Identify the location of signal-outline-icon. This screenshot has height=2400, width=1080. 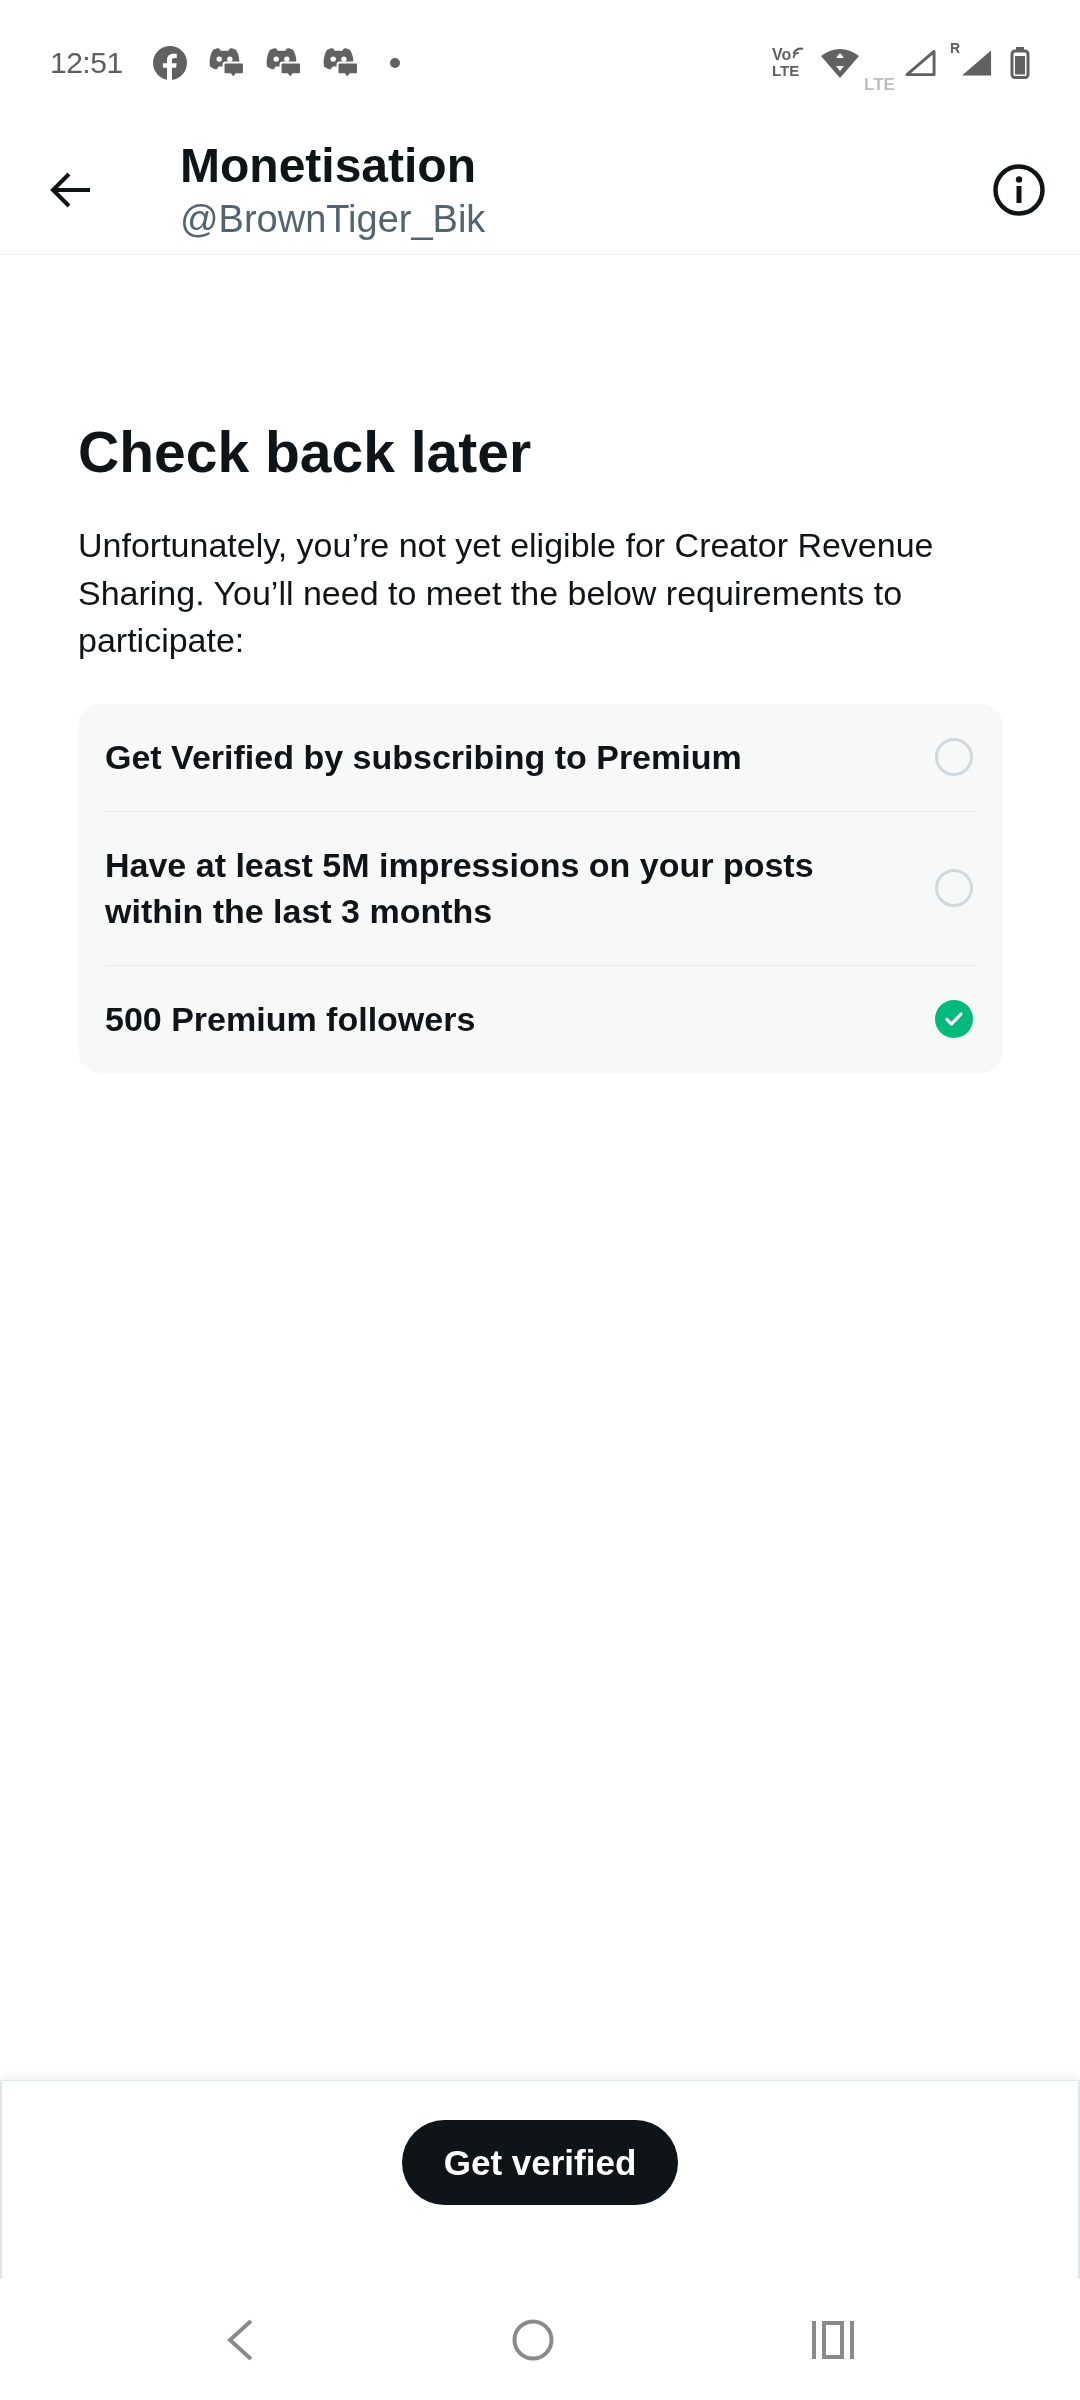
(920, 62).